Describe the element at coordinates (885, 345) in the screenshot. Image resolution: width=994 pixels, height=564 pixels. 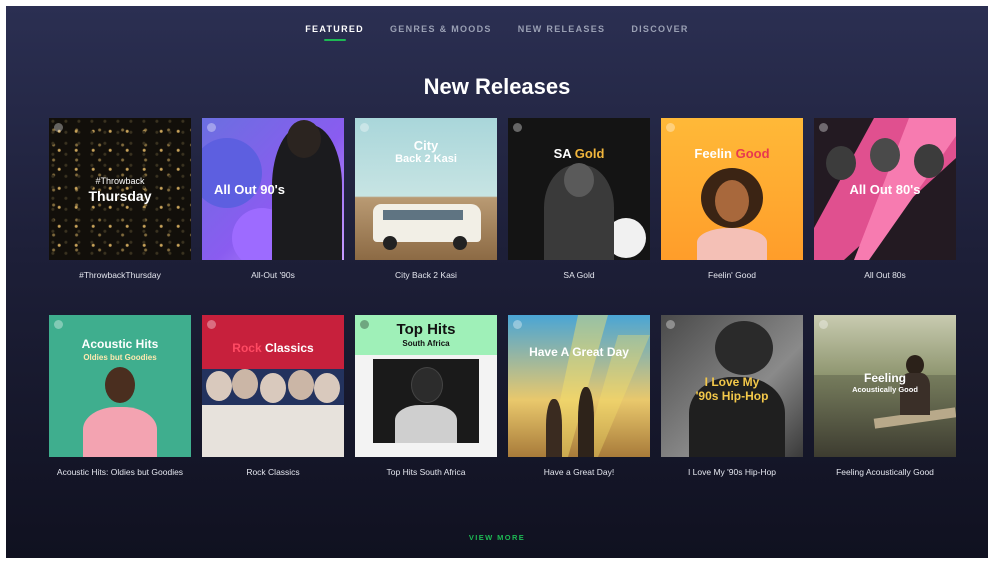
I see `sky-background` at that location.